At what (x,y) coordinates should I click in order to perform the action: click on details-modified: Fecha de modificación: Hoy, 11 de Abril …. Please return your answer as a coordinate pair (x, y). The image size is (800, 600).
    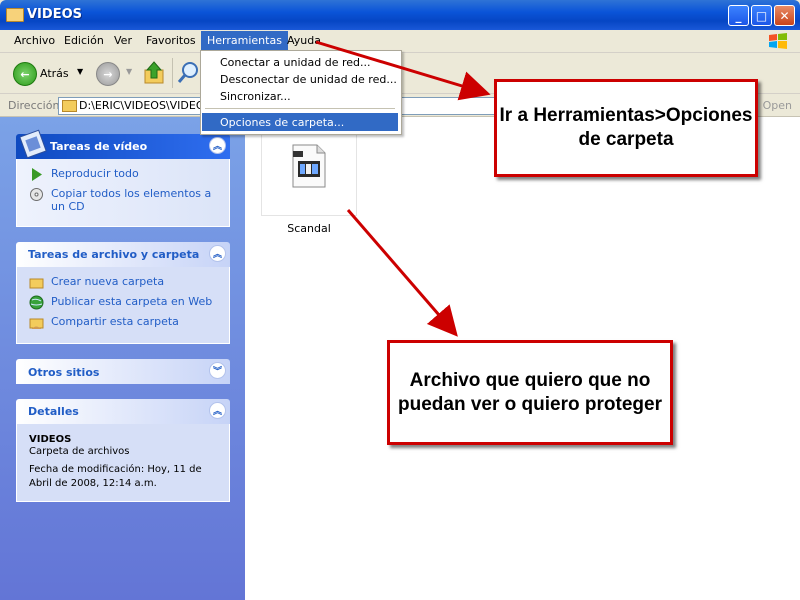
    Looking at the image, I should click on (115, 476).